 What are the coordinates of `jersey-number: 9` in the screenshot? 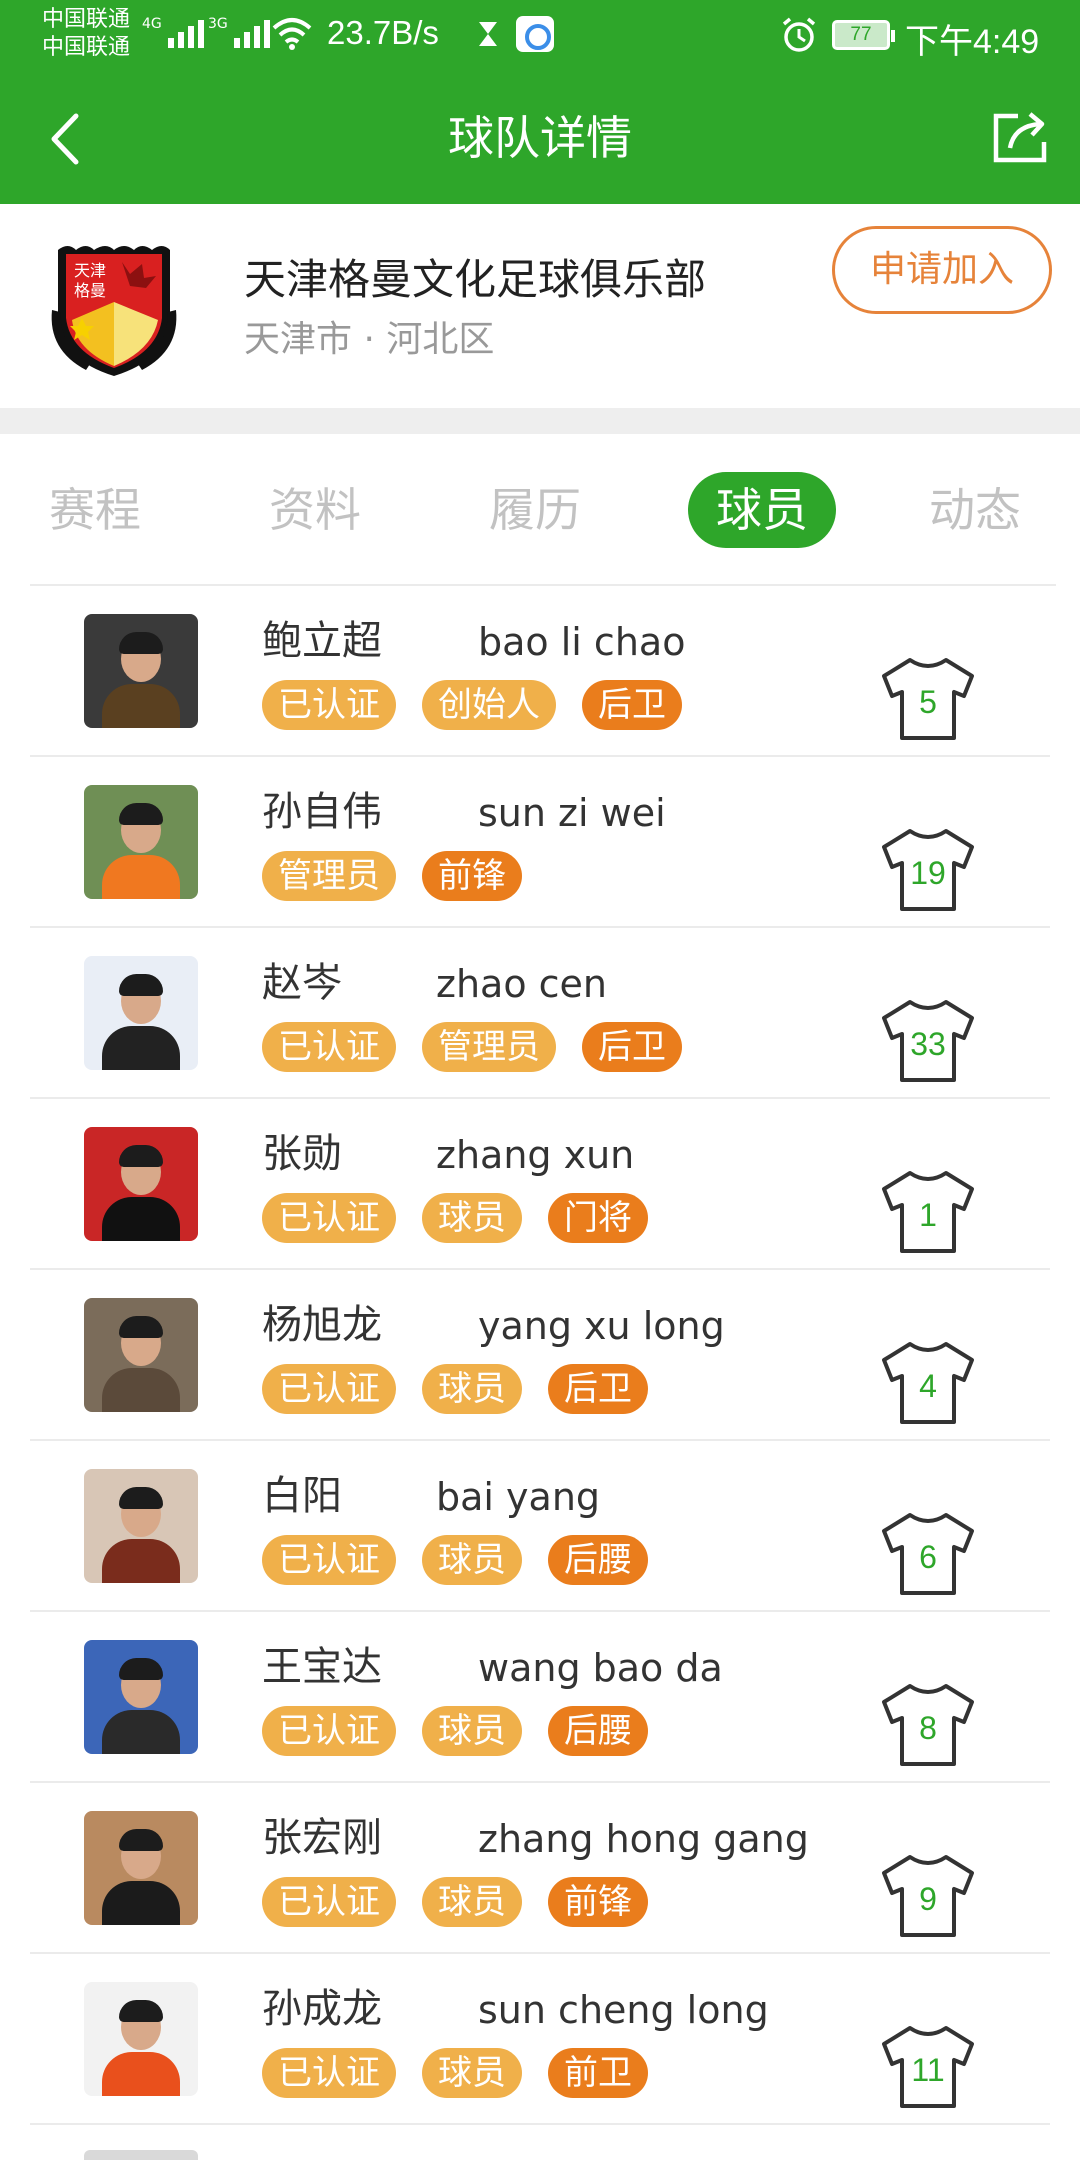 It's located at (928, 1899).